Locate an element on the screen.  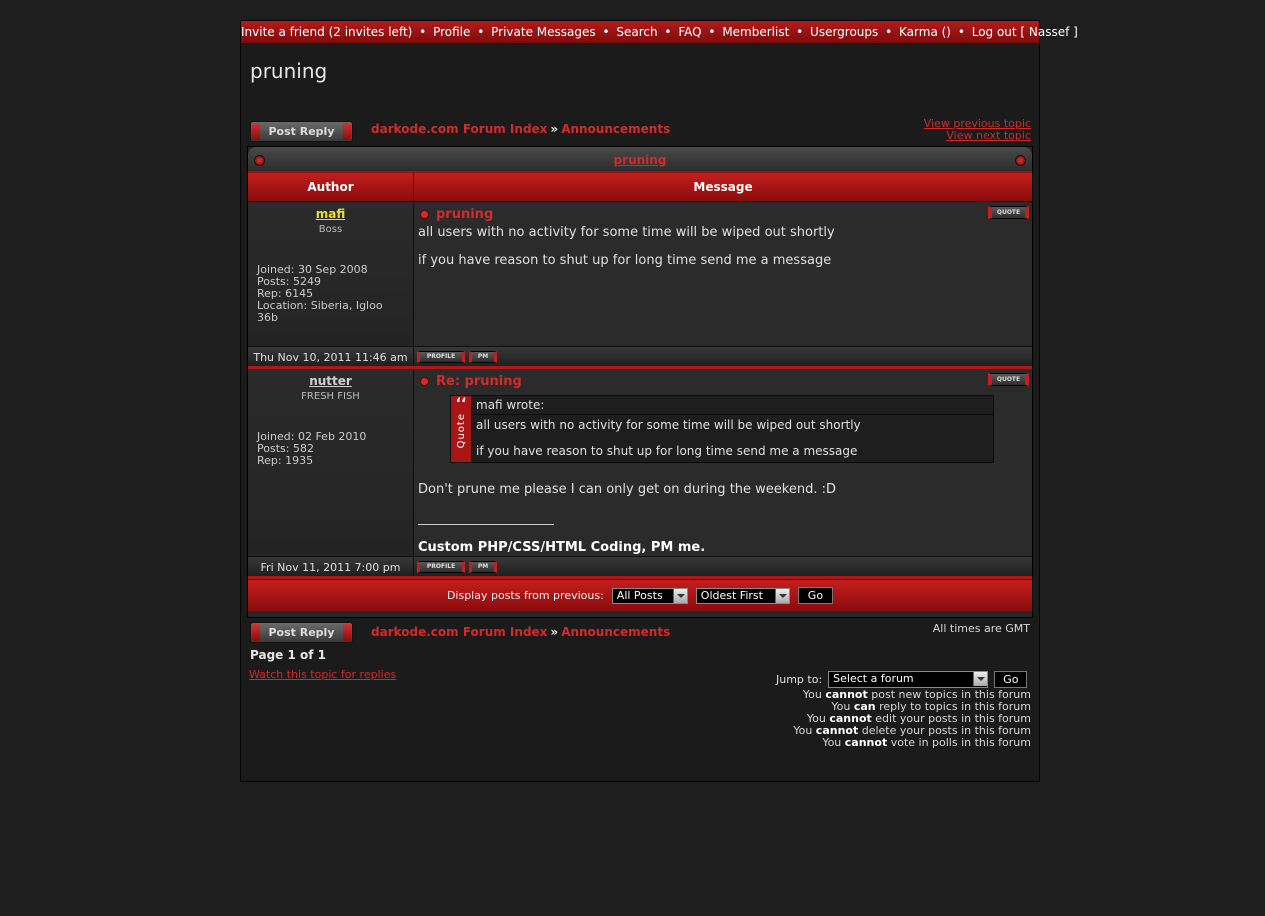
display-go-button: Go is located at coordinates (815, 595).